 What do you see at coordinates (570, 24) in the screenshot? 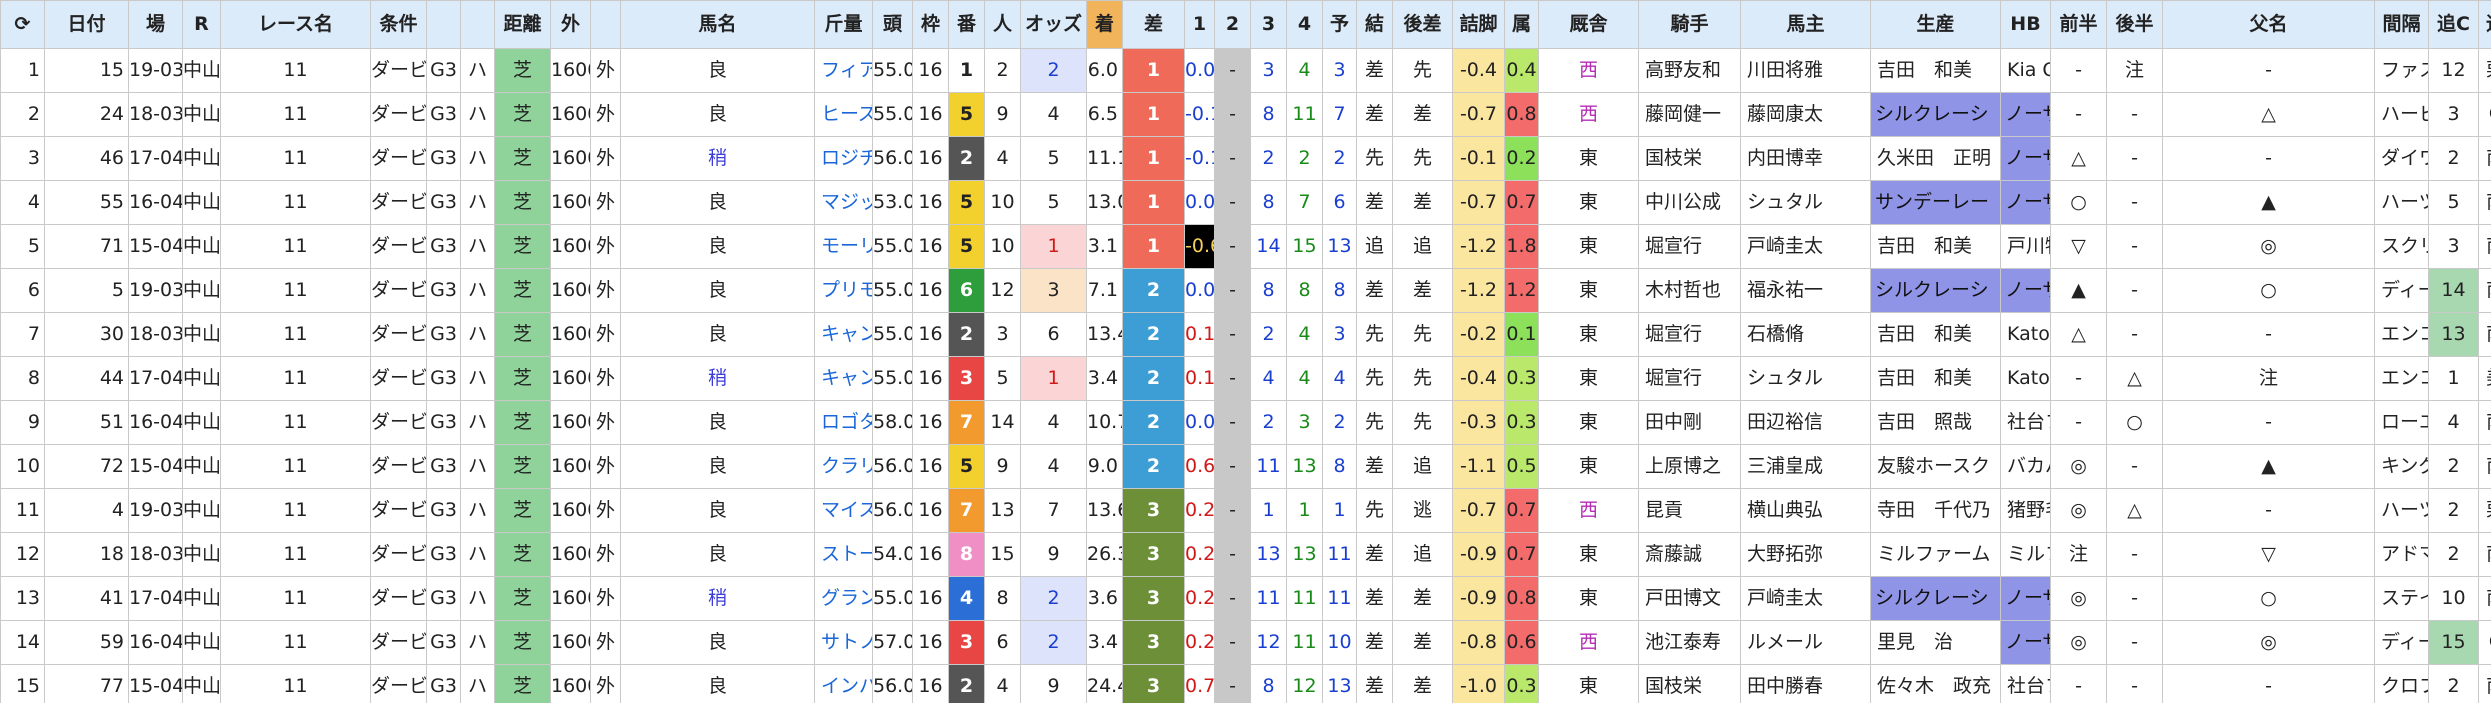
I see `col-header: 外` at bounding box center [570, 24].